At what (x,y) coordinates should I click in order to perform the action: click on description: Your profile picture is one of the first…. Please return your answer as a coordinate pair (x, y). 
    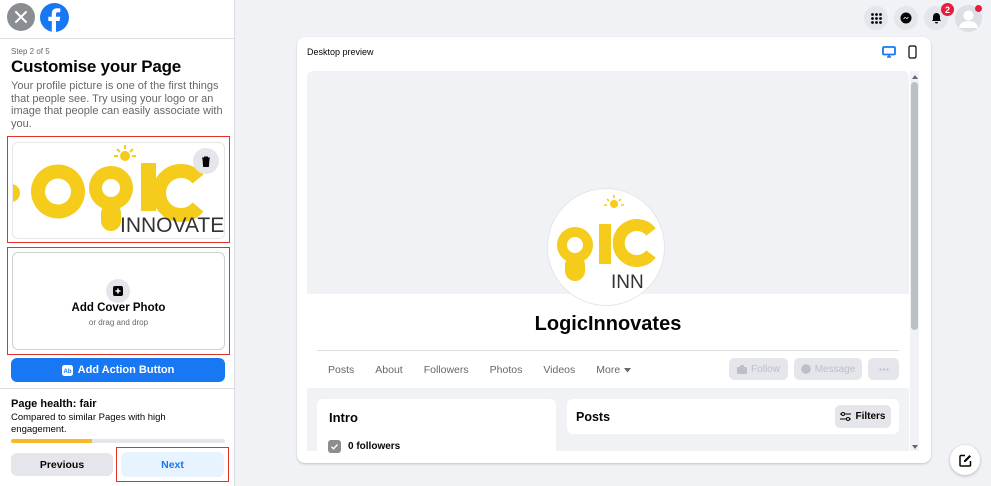
    Looking at the image, I should click on (117, 105).